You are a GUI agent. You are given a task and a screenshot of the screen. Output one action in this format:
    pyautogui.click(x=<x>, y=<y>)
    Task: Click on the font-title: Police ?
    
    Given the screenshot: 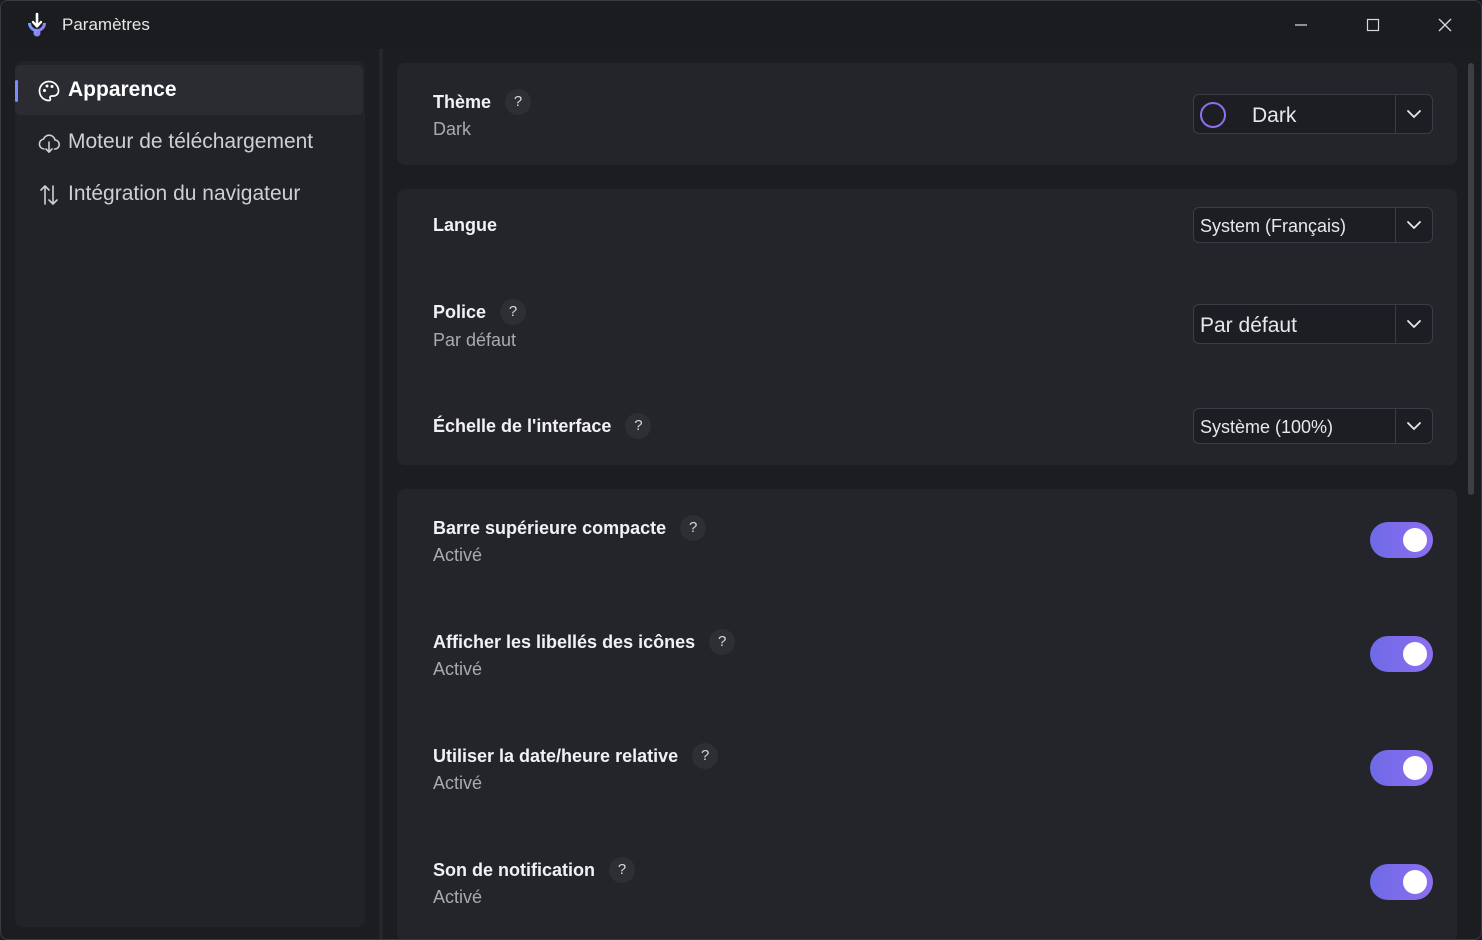 What is the action you would take?
    pyautogui.click(x=480, y=312)
    